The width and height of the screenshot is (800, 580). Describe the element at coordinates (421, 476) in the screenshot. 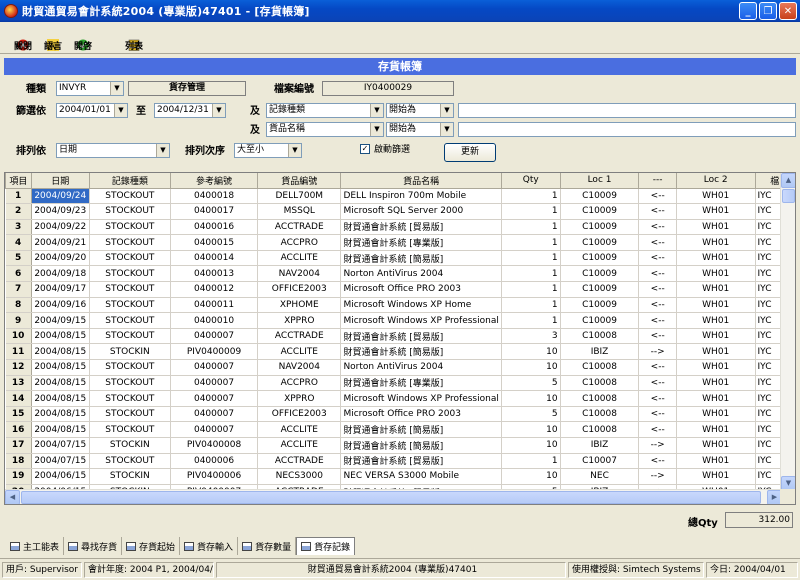

I see `table-cell: NEC VERSA S3000 Mobile` at that location.